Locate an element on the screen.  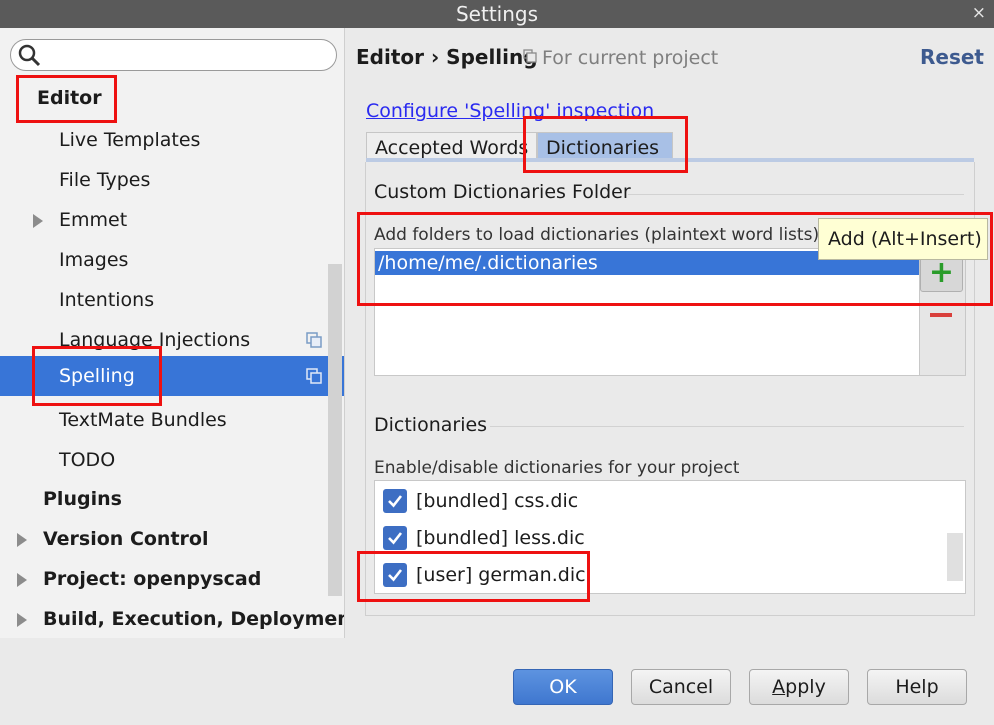
plus-icon: + is located at coordinates (941, 272).